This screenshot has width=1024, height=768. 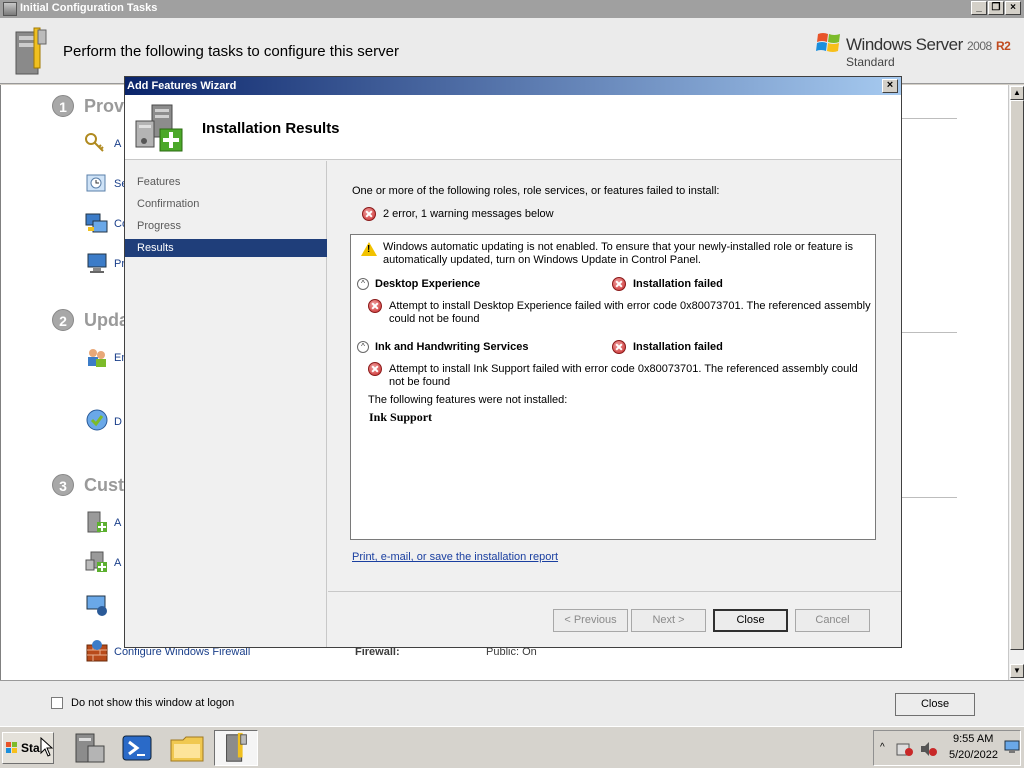 What do you see at coordinates (1017, 671) in the screenshot?
I see `scroll-down-arrow-icon: ▼` at bounding box center [1017, 671].